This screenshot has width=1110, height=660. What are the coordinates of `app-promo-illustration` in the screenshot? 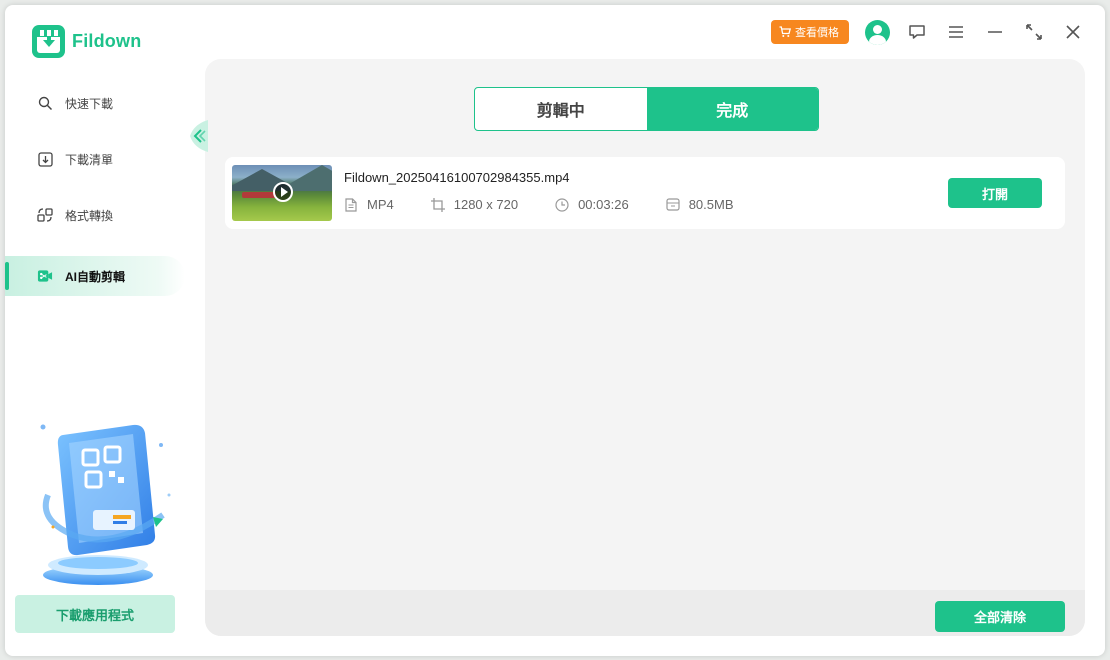 It's located at (105, 504).